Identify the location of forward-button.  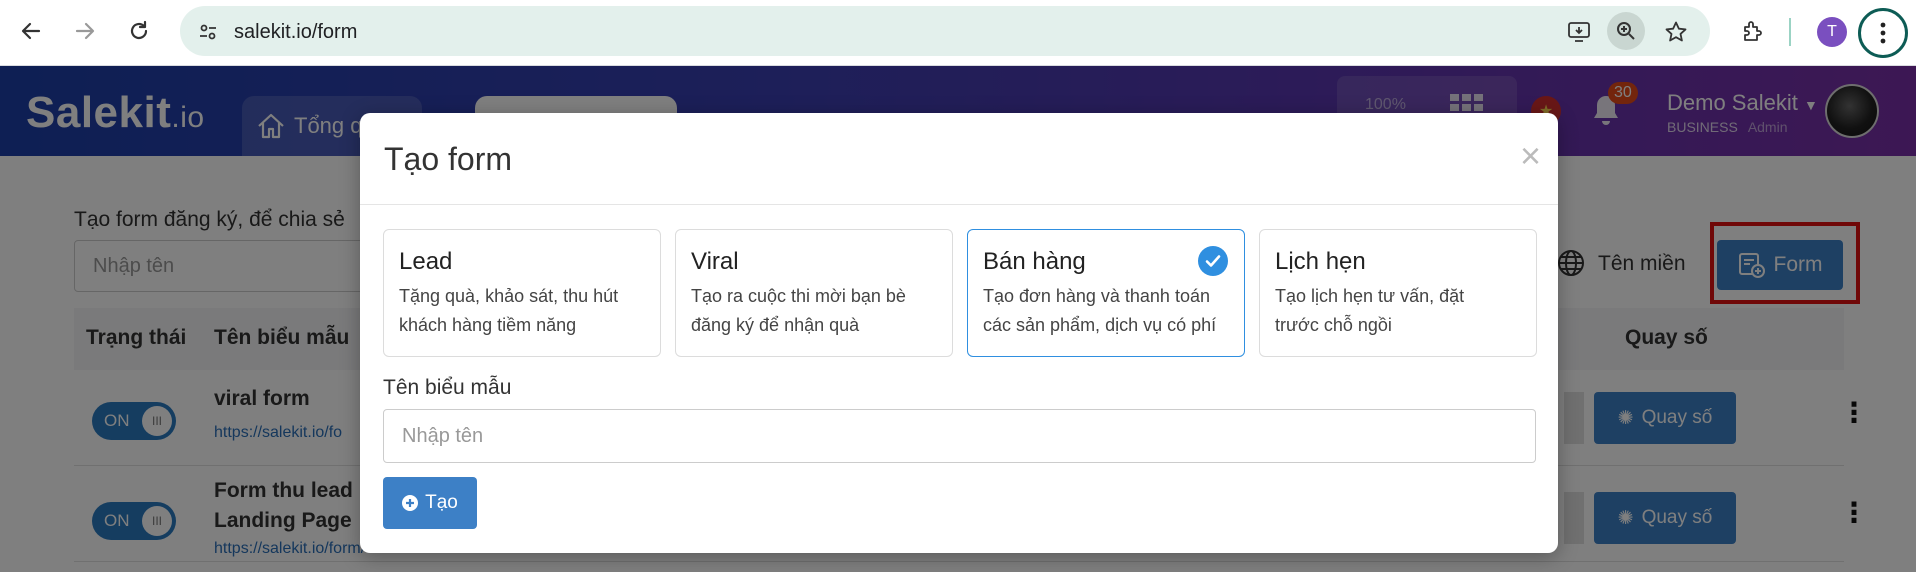
(85, 31).